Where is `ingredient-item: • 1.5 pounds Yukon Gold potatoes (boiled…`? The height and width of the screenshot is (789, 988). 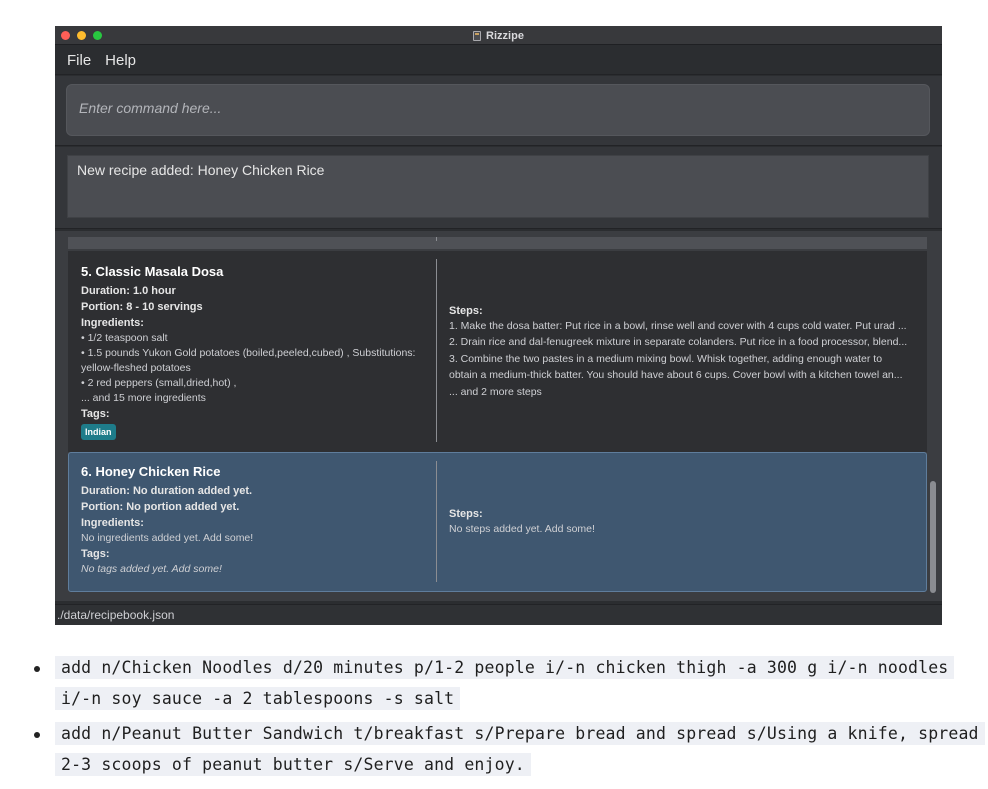
ingredient-item: • 1.5 pounds Yukon Gold potatoes (boiled… is located at coordinates (248, 353).